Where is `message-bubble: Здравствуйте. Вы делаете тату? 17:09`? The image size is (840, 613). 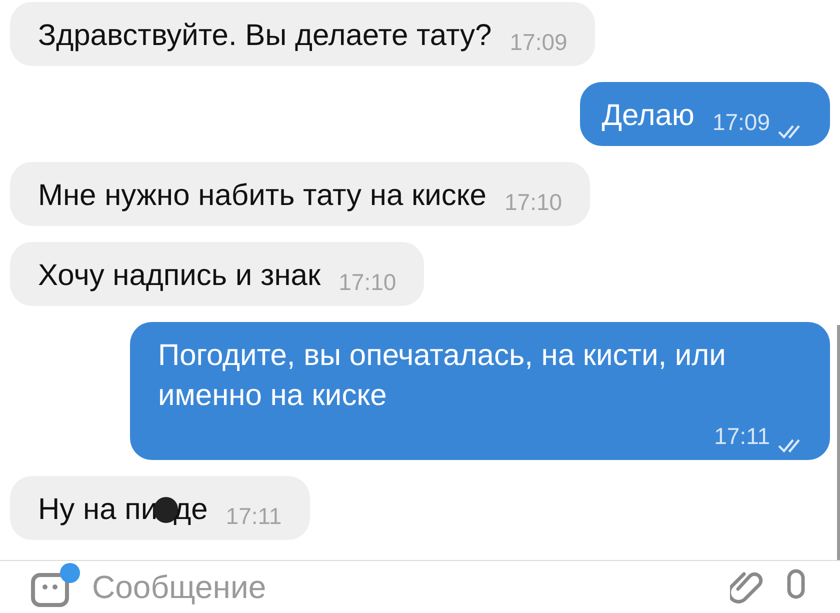 message-bubble: Здравствуйте. Вы делаете тату? 17:09 is located at coordinates (303, 34).